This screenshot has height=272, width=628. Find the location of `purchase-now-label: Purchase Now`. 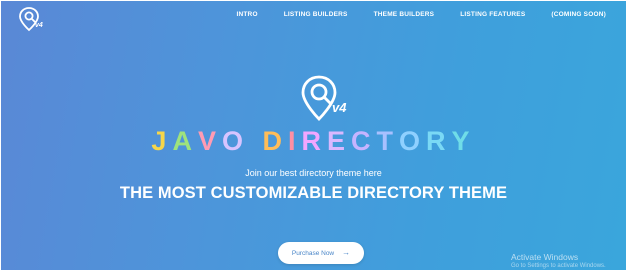

purchase-now-label: Purchase Now is located at coordinates (313, 253).